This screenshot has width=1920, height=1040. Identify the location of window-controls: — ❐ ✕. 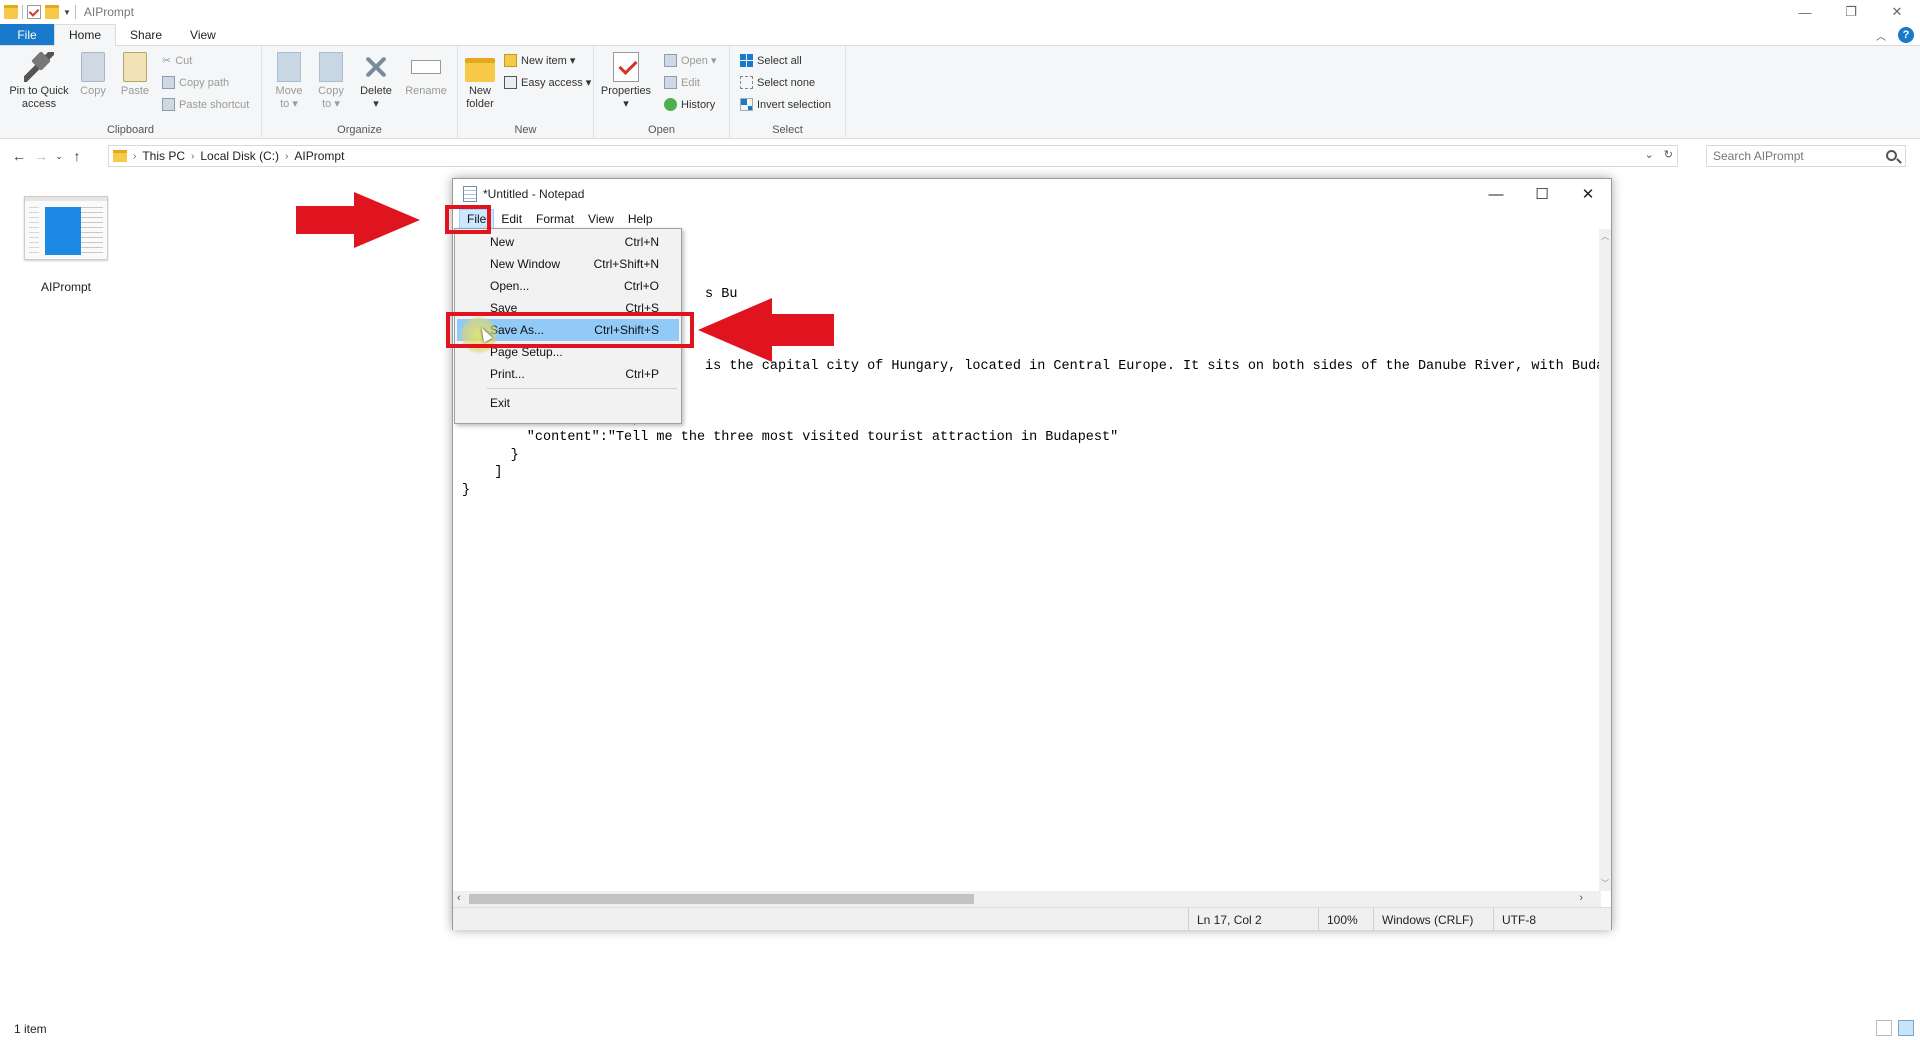
(1851, 12).